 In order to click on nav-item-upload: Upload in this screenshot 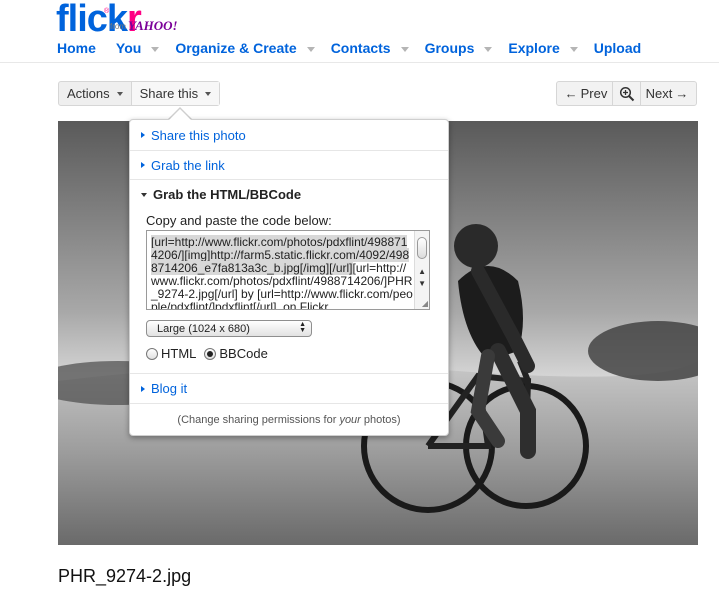, I will do `click(627, 48)`.